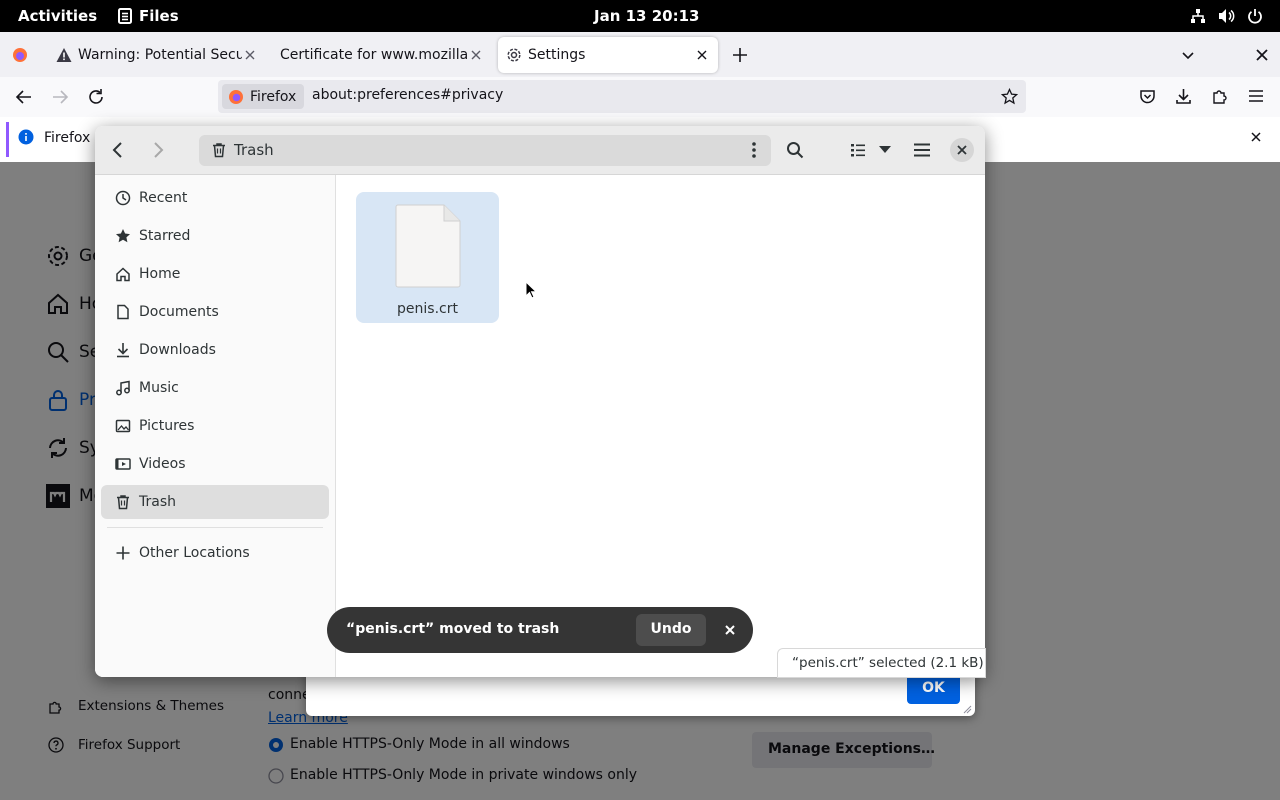  Describe the element at coordinates (162, 464) in the screenshot. I see `sidebar-label: Videos` at that location.